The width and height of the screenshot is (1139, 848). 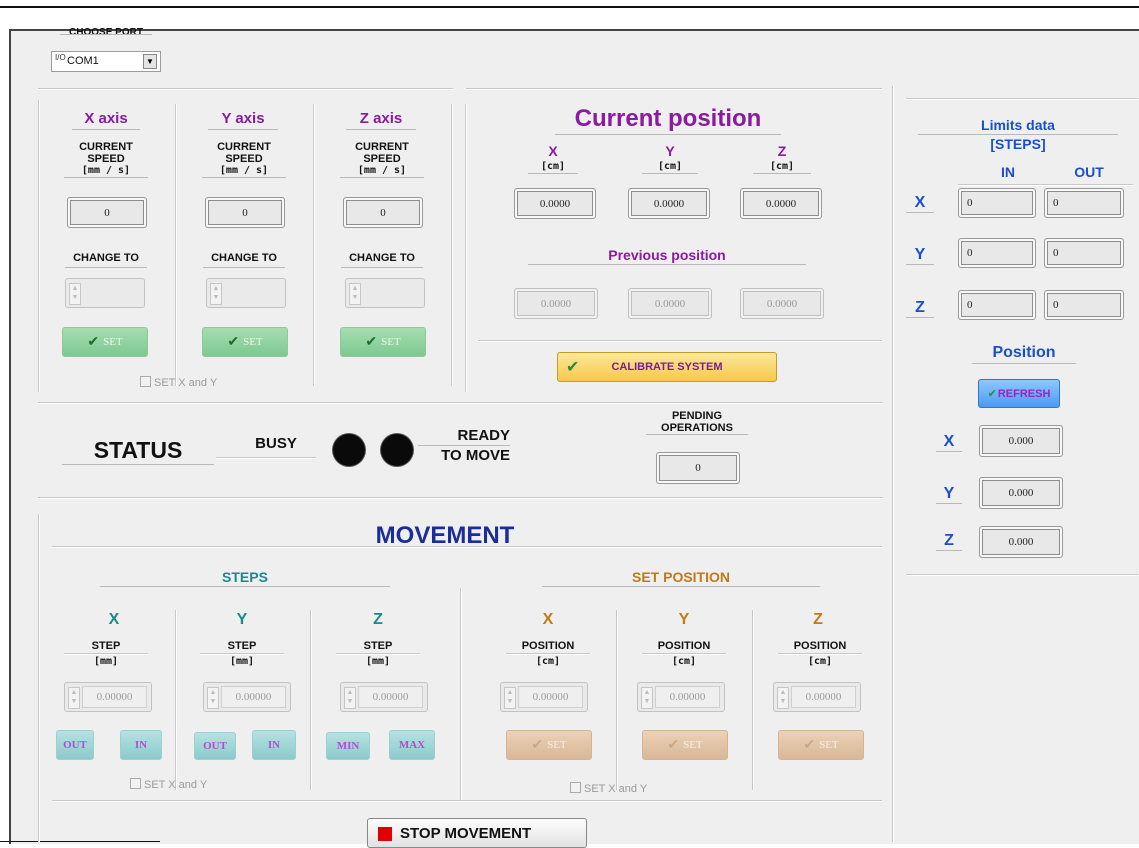 What do you see at coordinates (274, 745) in the screenshot?
I see `step-y-in-button: IN` at bounding box center [274, 745].